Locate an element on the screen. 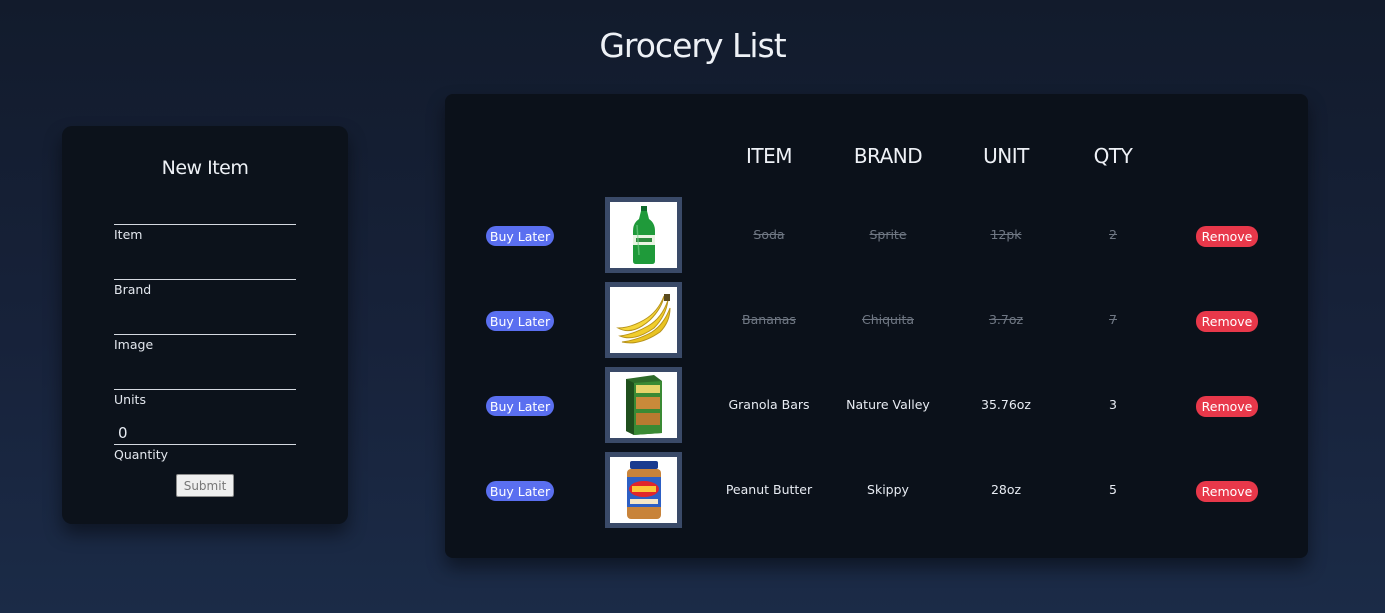 The height and width of the screenshot is (613, 1385). item-name: Bananas is located at coordinates (769, 319).